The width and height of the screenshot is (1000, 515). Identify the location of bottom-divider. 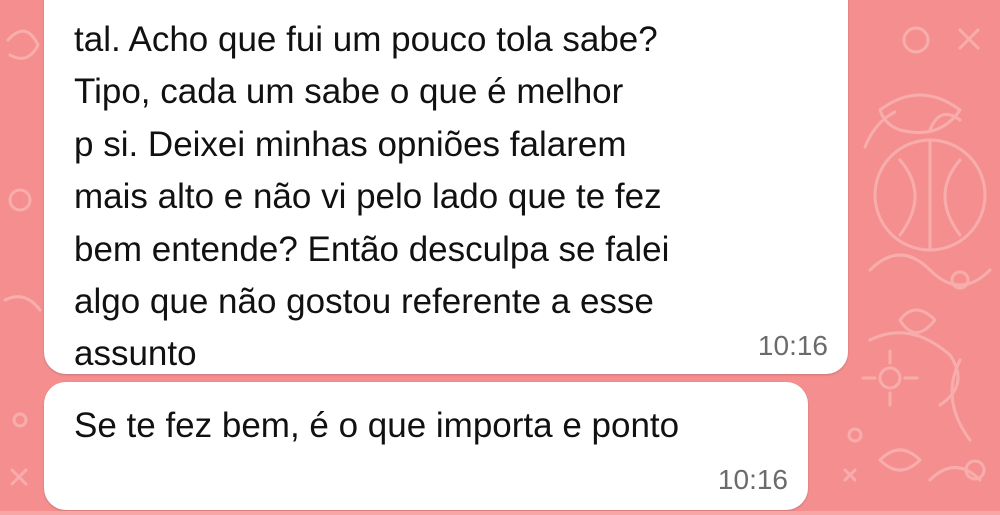
(500, 513).